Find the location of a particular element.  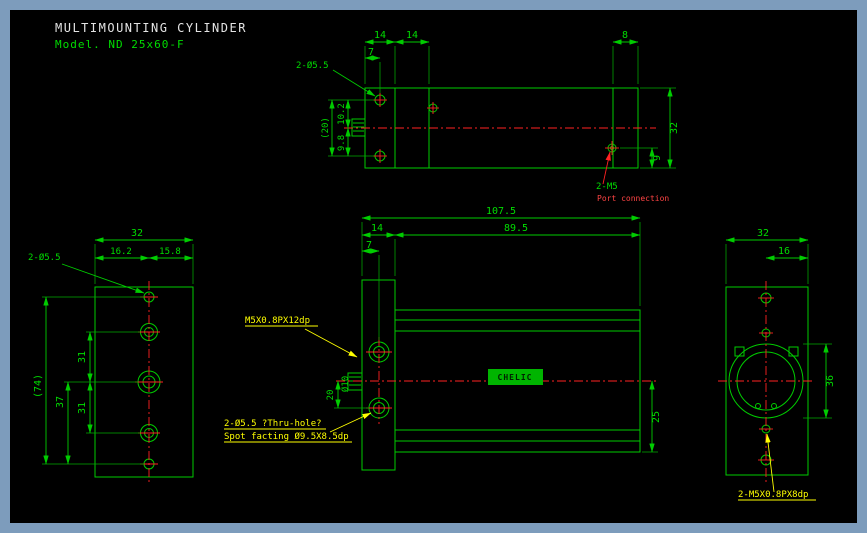

dim-label: (20) is located at coordinates (326, 128).